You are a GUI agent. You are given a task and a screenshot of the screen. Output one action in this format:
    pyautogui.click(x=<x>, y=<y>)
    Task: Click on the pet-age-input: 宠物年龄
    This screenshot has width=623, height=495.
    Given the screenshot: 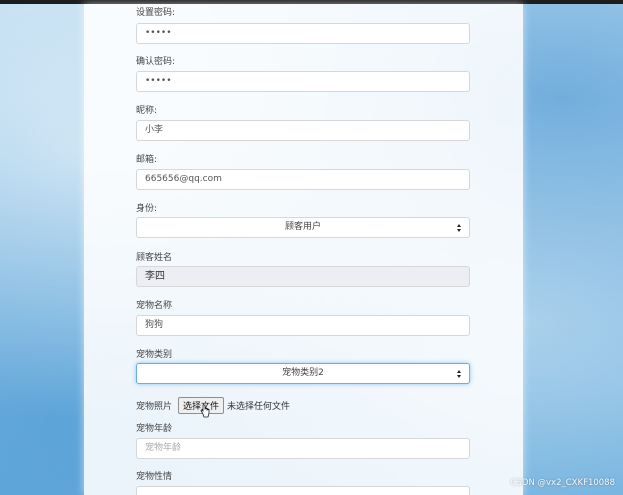 What is the action you would take?
    pyautogui.click(x=303, y=448)
    